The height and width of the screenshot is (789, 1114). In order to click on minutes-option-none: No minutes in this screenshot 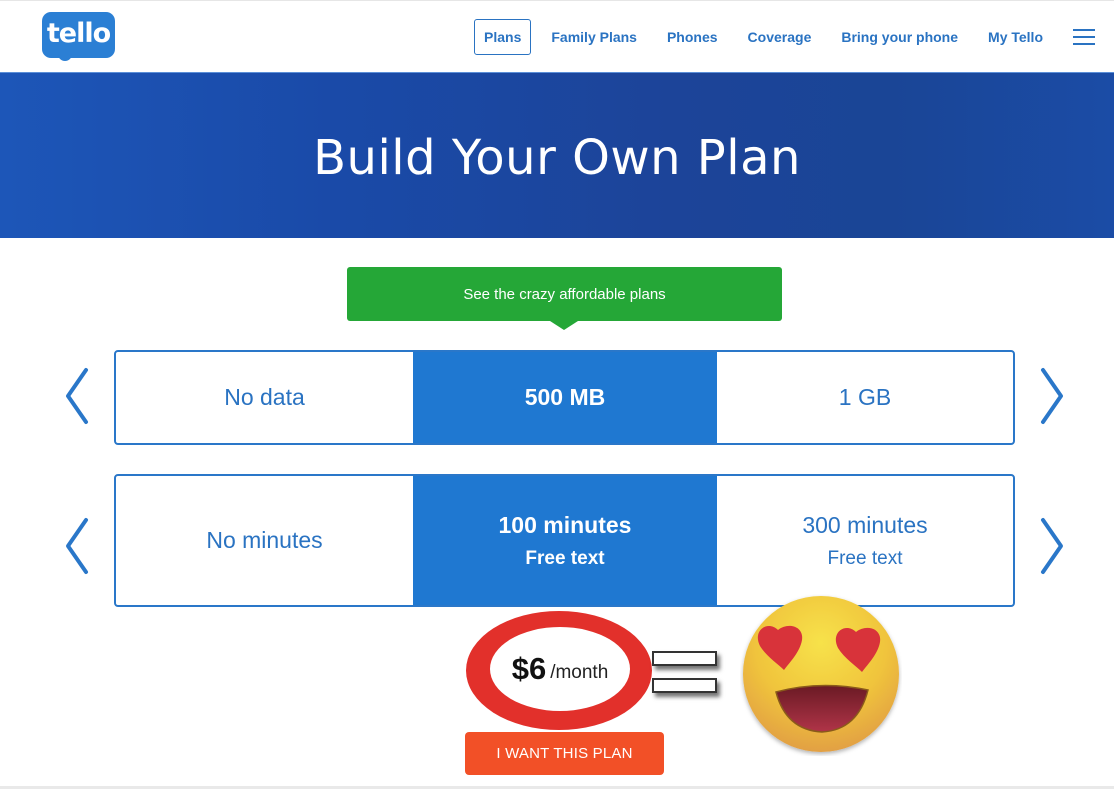, I will do `click(264, 540)`.